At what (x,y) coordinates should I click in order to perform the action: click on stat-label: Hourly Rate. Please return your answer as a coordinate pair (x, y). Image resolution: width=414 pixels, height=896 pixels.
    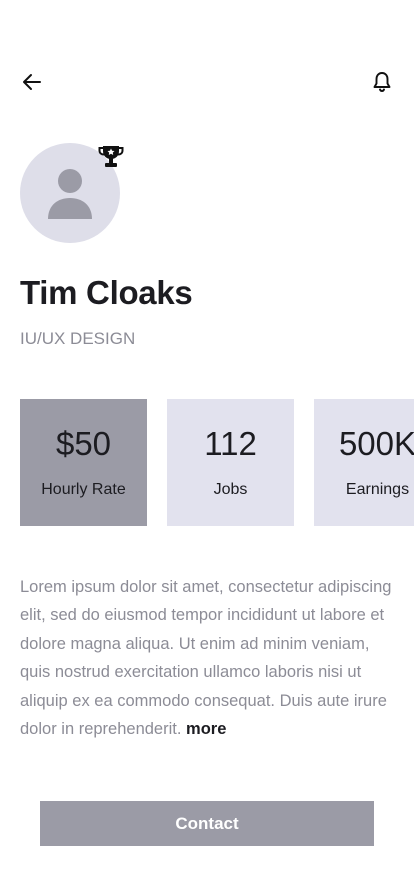
    Looking at the image, I should click on (83, 489).